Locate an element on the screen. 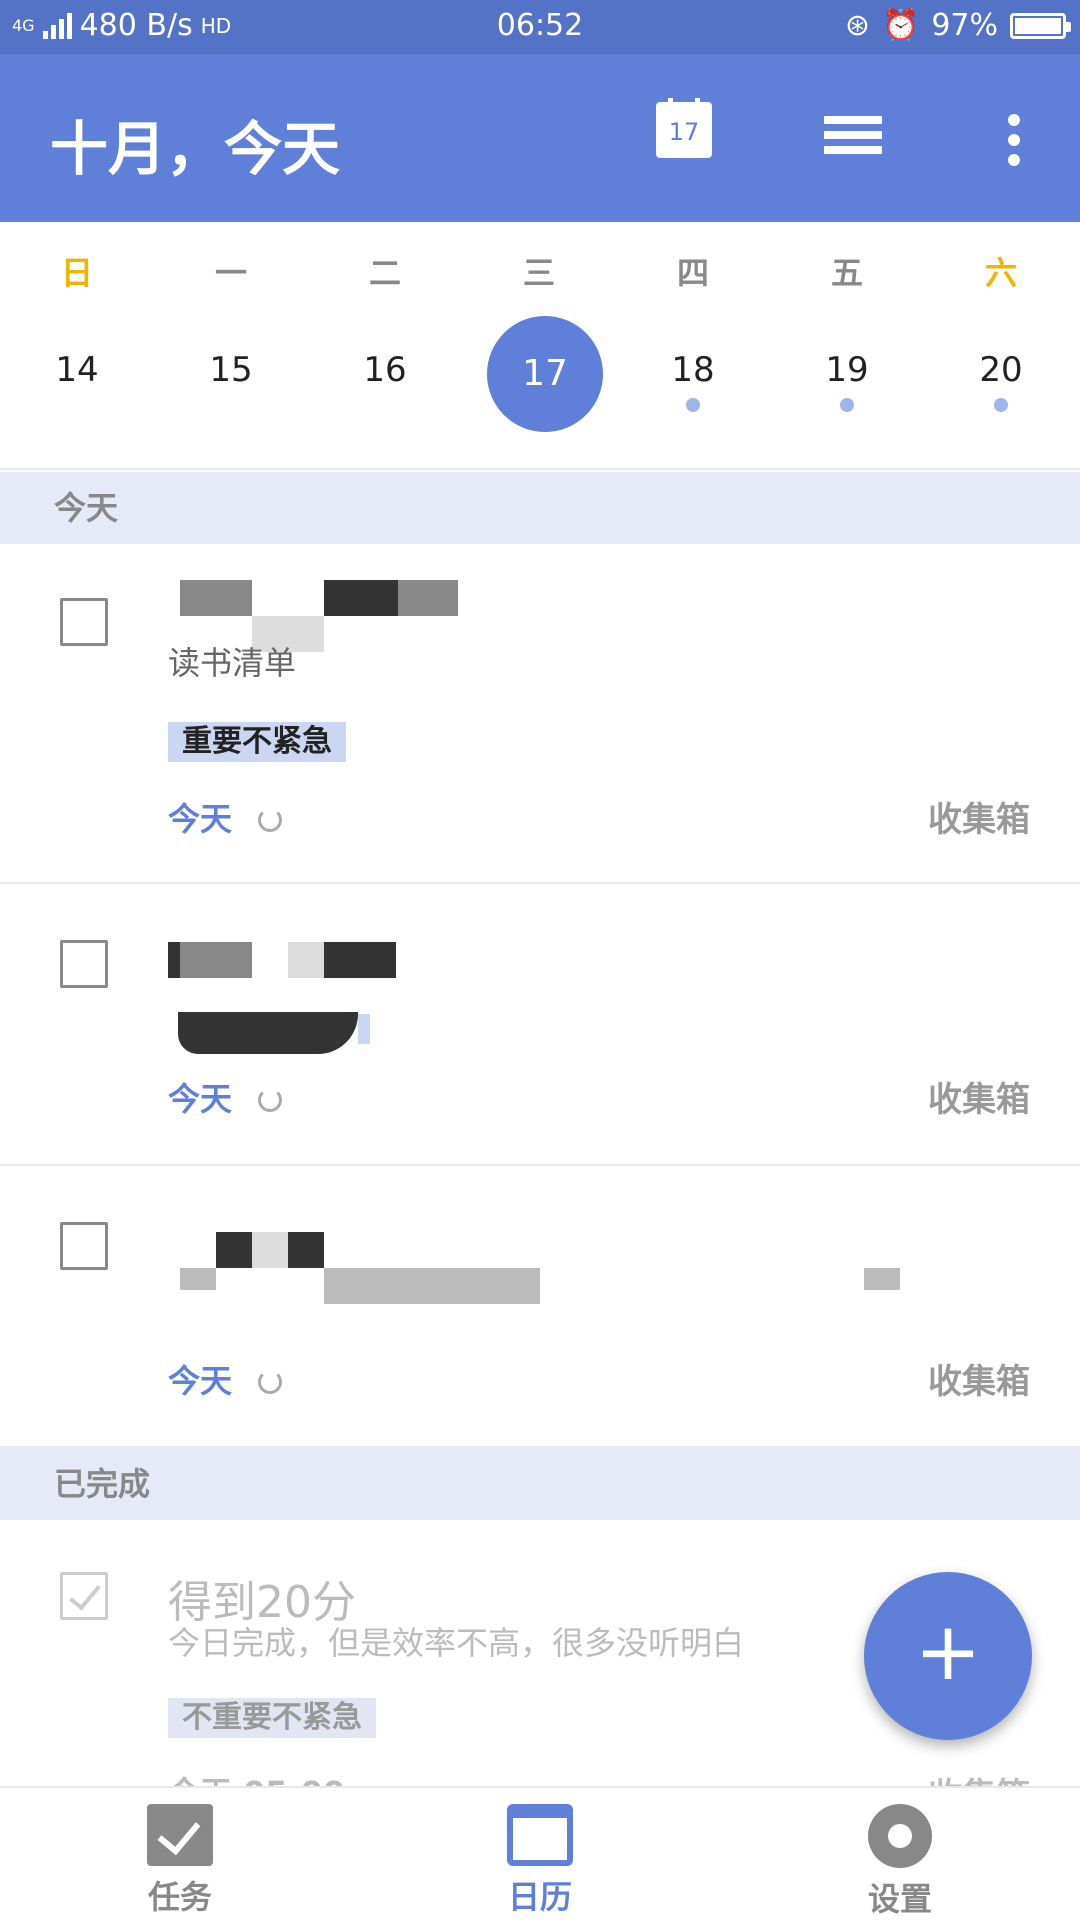 This screenshot has width=1080, height=1920. nav-label: 任务 is located at coordinates (179, 1897).